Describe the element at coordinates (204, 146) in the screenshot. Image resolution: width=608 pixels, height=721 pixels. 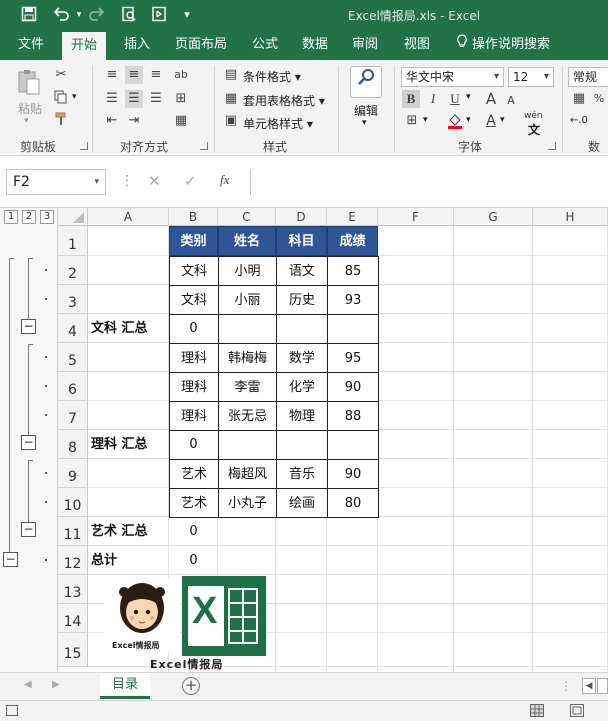
I see `alignment-launcher-icon` at that location.